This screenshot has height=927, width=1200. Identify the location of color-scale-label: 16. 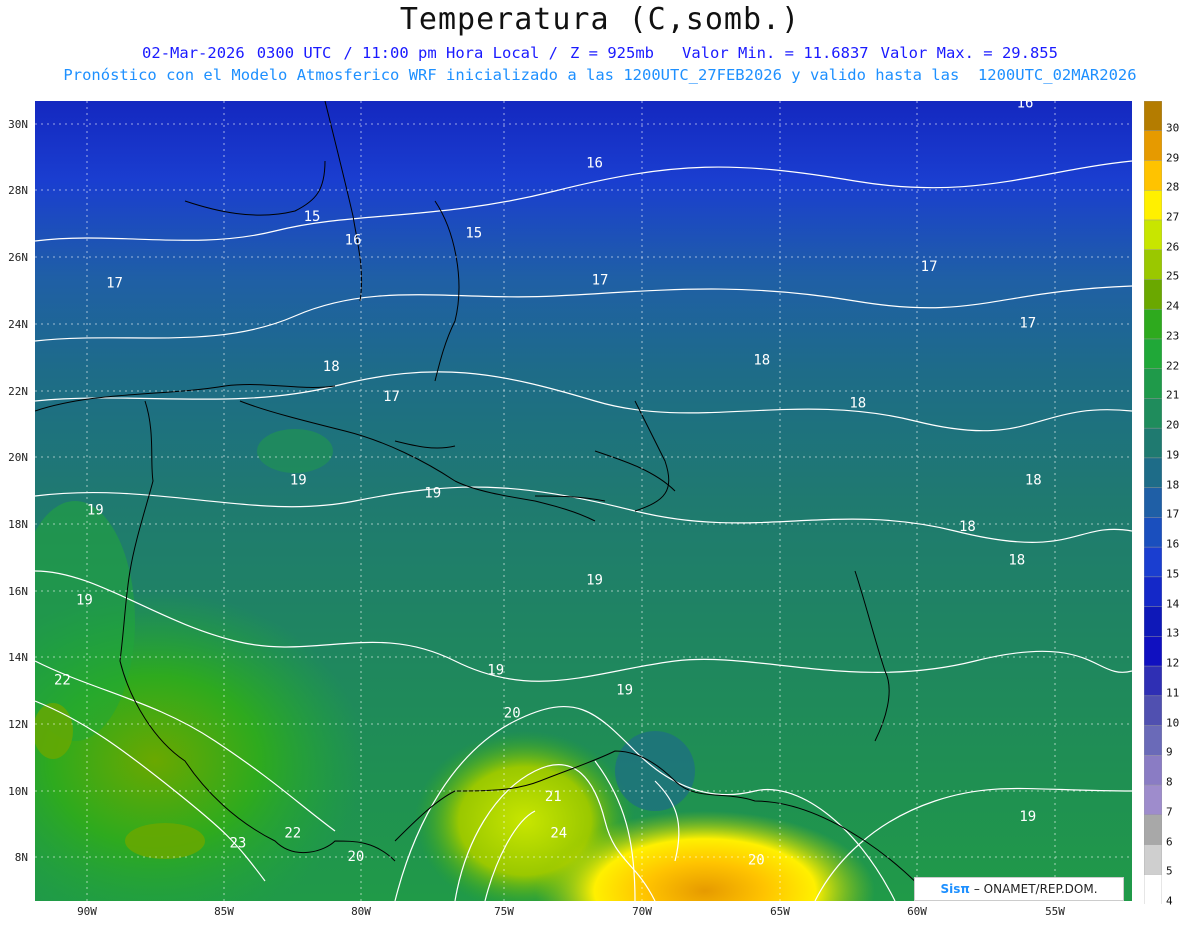
(1173, 544).